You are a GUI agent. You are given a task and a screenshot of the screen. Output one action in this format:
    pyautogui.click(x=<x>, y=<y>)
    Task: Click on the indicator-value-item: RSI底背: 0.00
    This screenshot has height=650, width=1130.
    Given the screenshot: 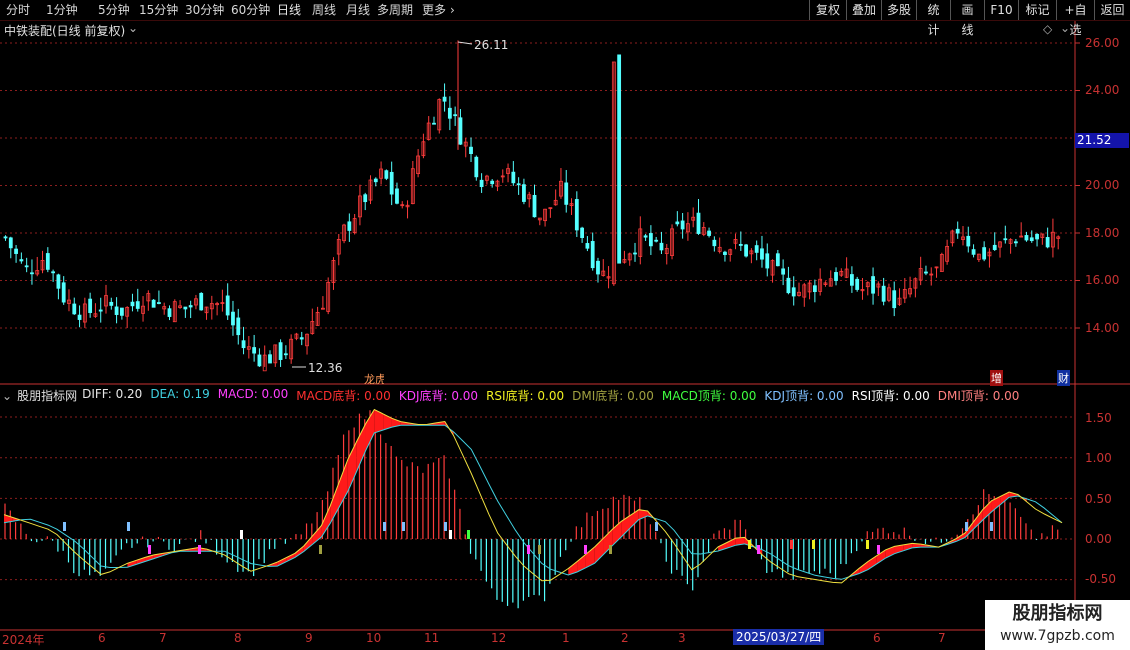 What is the action you would take?
    pyautogui.click(x=525, y=396)
    